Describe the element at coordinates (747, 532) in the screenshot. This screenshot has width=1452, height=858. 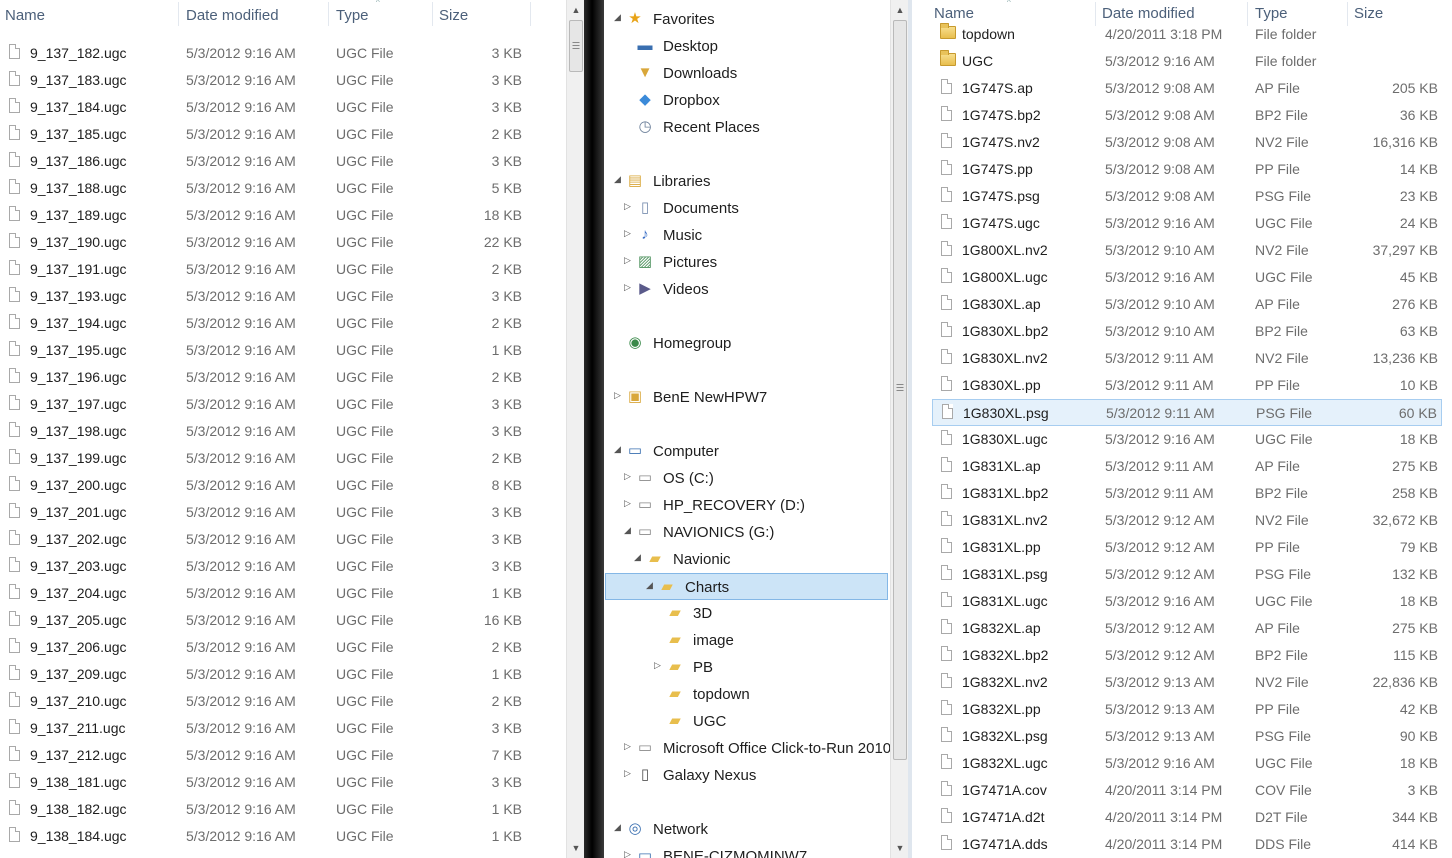
I see `tree-item-navionics-g-: ◢ ▭ NAVIONICS (G:)` at that location.